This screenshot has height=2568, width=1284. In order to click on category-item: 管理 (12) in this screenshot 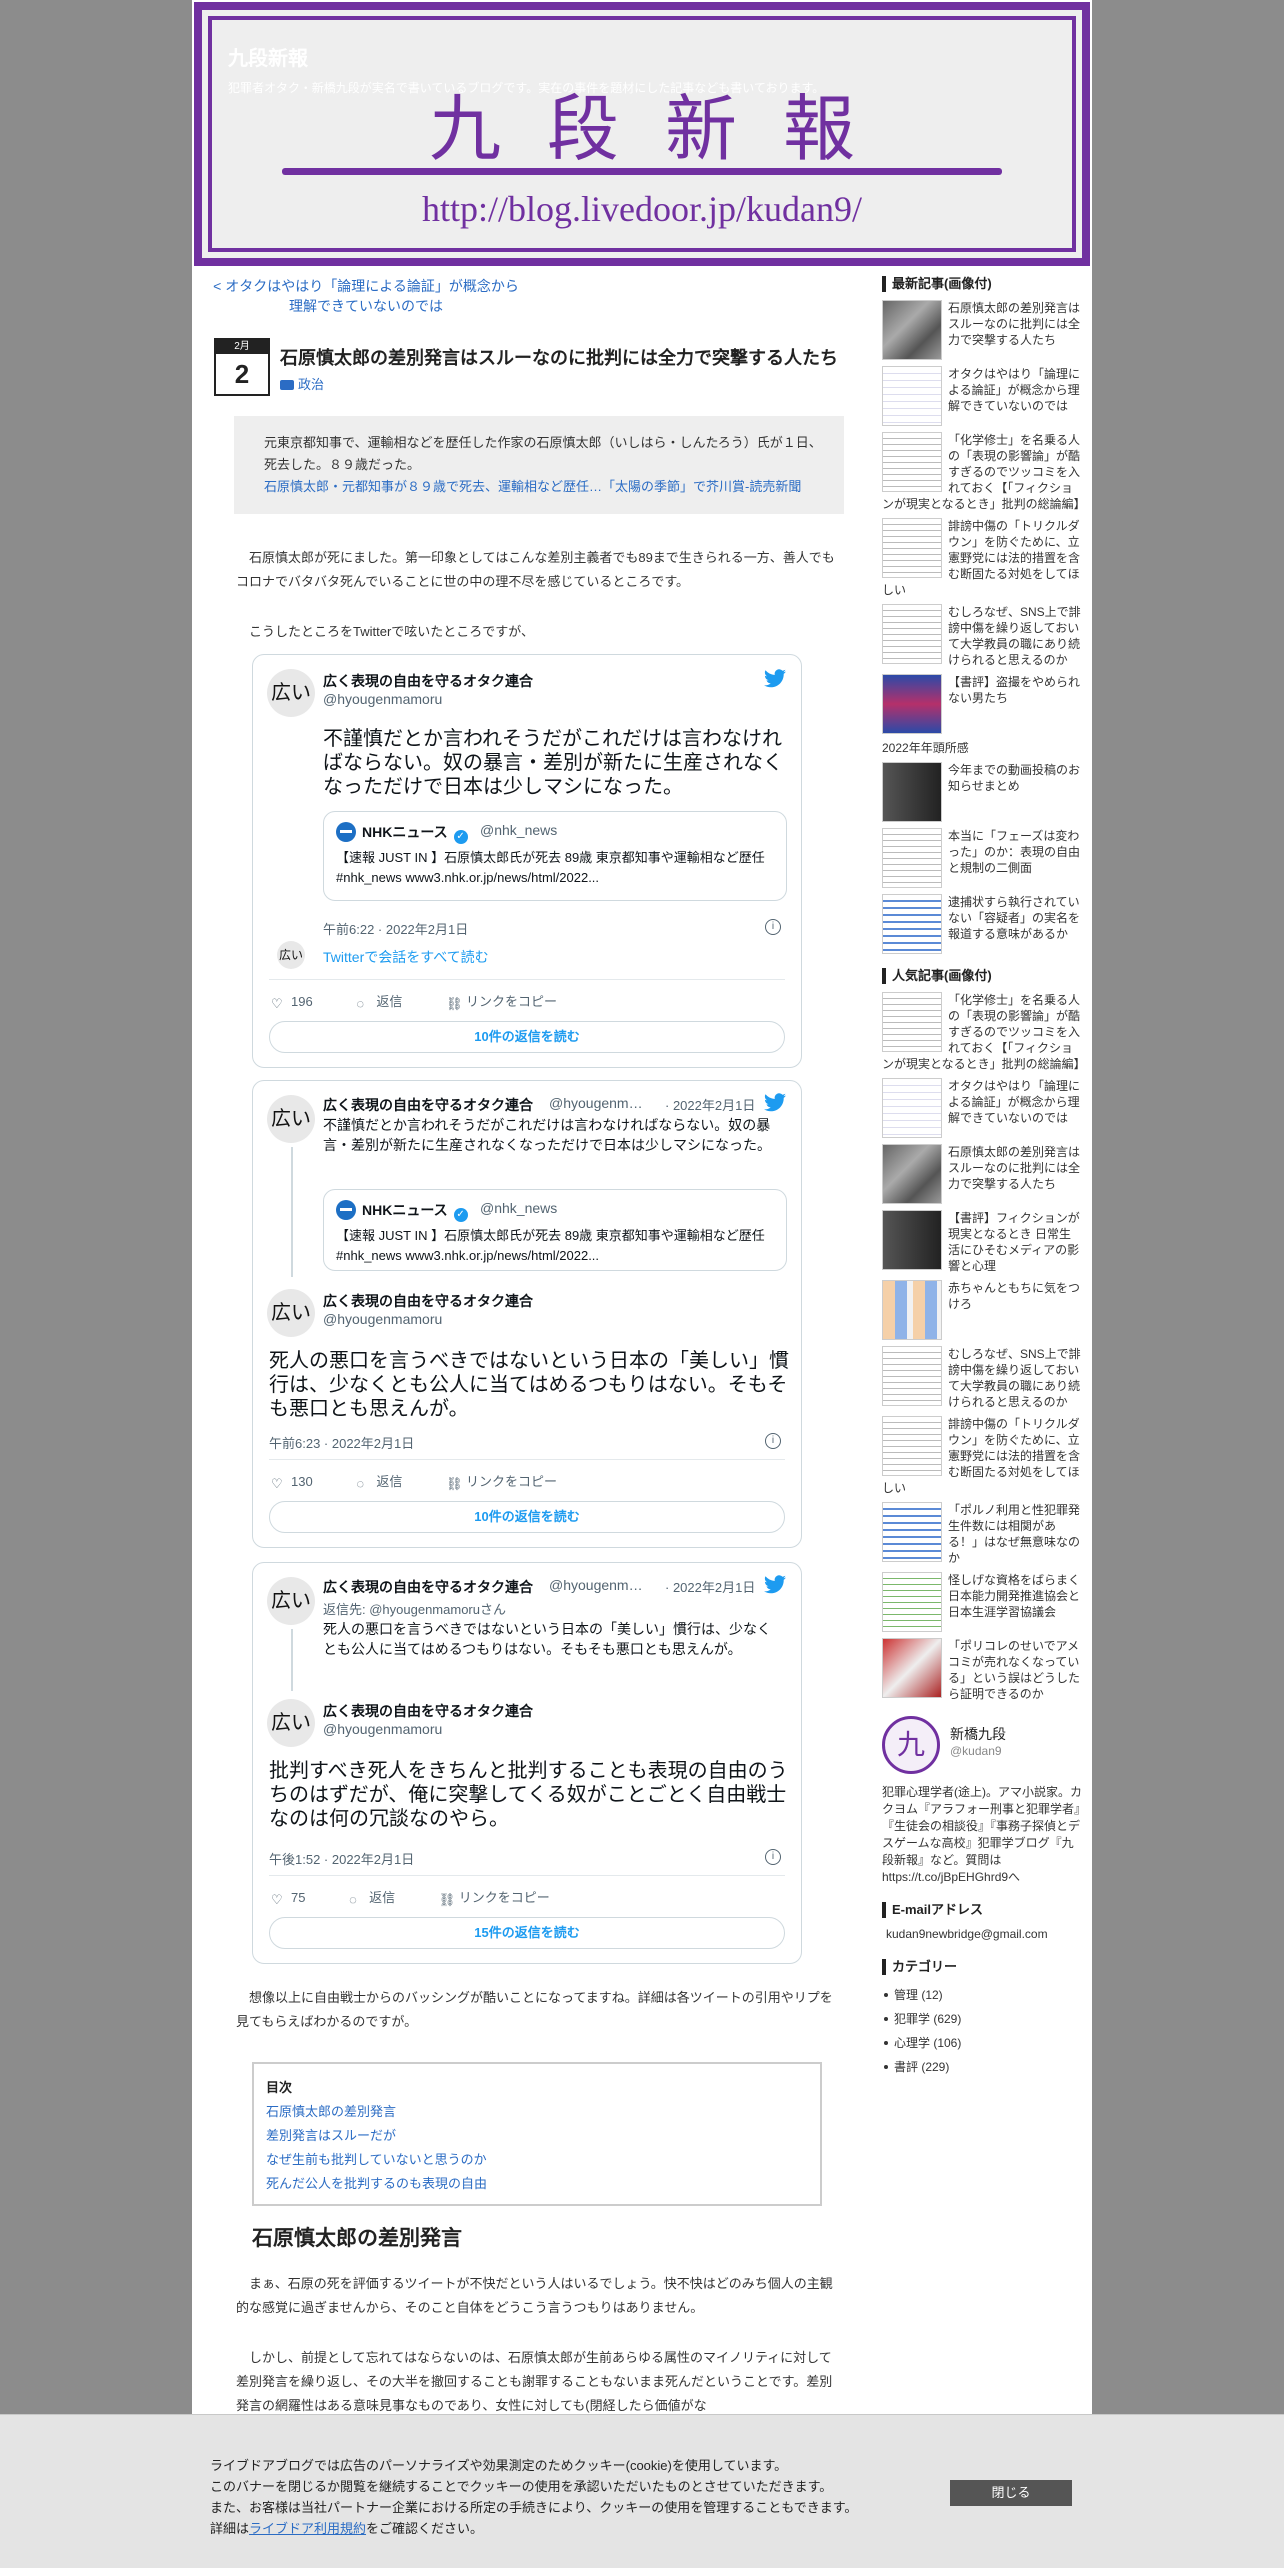, I will do `click(982, 1995)`.